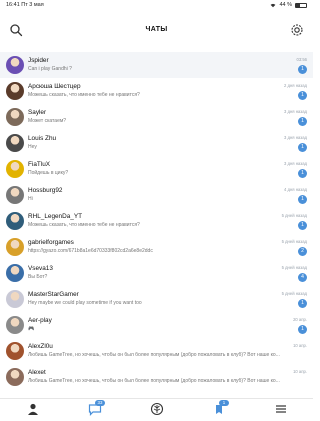 The image size is (320, 421). I want to click on gear-icon, so click(297, 30).